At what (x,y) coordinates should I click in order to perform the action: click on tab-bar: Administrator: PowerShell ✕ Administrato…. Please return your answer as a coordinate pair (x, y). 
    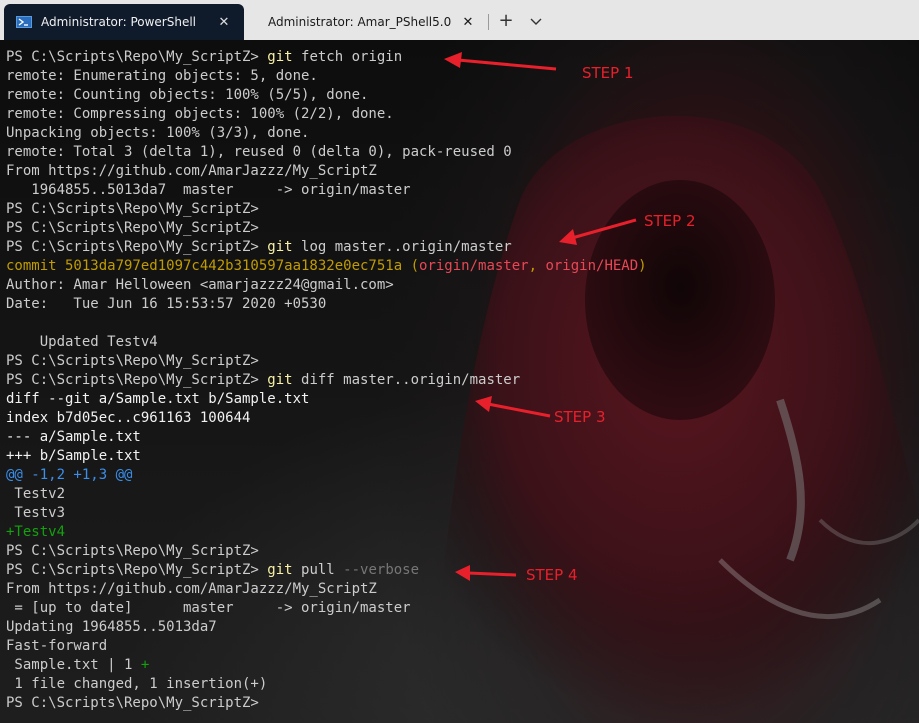
    Looking at the image, I should click on (459, 20).